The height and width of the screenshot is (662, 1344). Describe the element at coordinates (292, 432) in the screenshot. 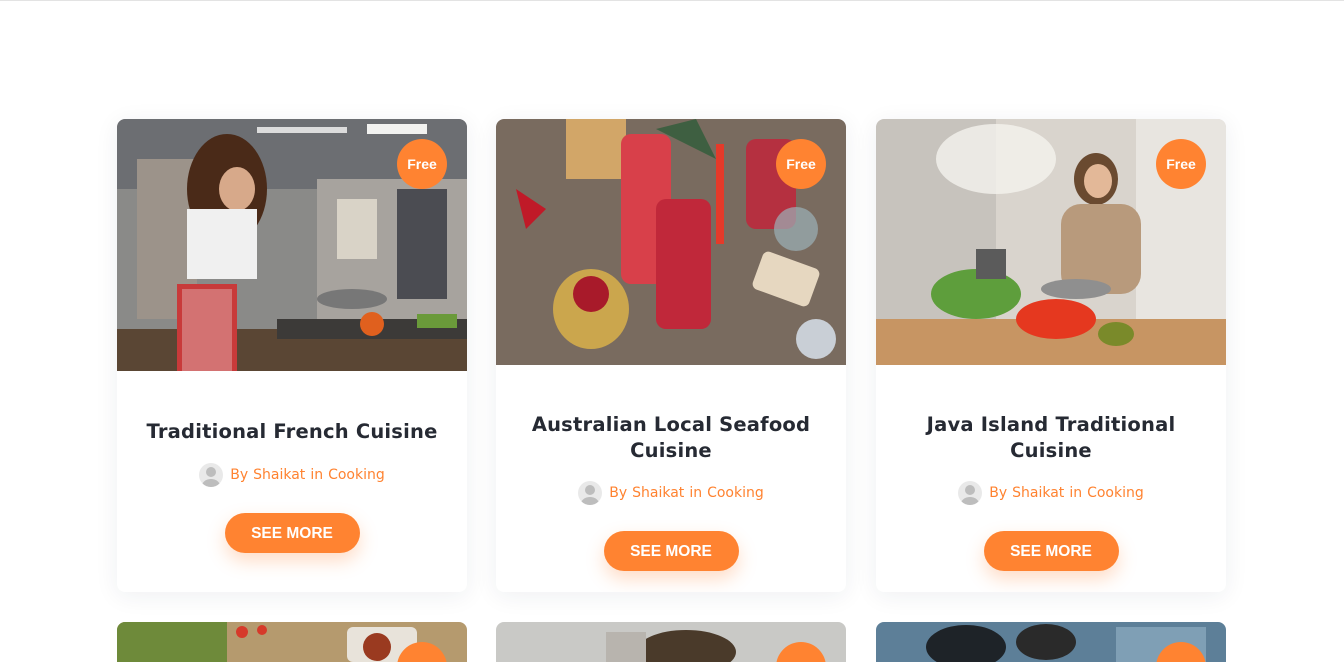

I see `card-title: Traditional French Cuisine` at that location.